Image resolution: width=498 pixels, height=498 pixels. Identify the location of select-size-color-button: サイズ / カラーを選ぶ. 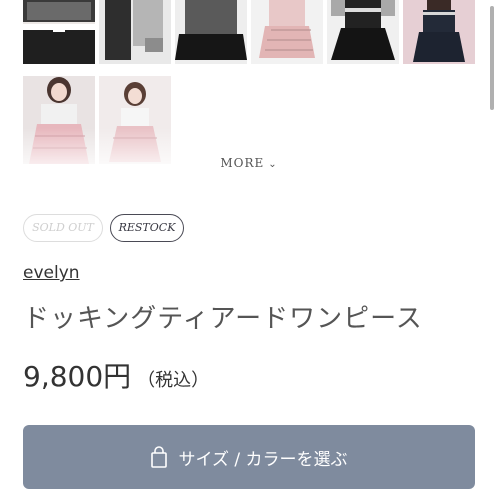
(249, 457).